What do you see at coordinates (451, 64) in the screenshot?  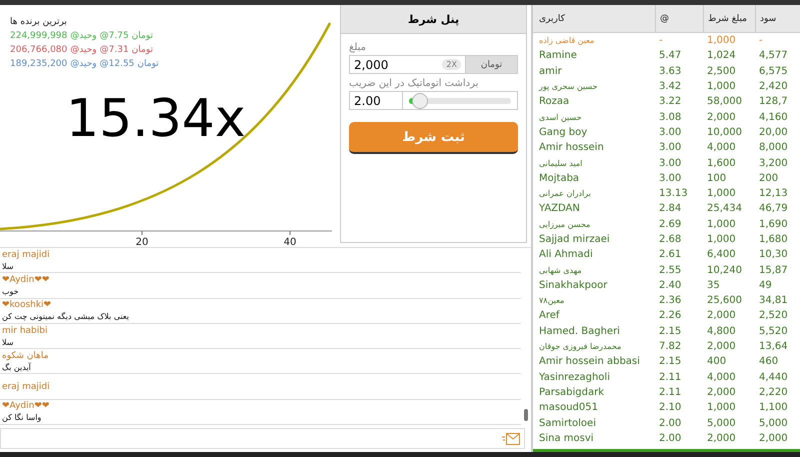 I see `double-button: 2X` at bounding box center [451, 64].